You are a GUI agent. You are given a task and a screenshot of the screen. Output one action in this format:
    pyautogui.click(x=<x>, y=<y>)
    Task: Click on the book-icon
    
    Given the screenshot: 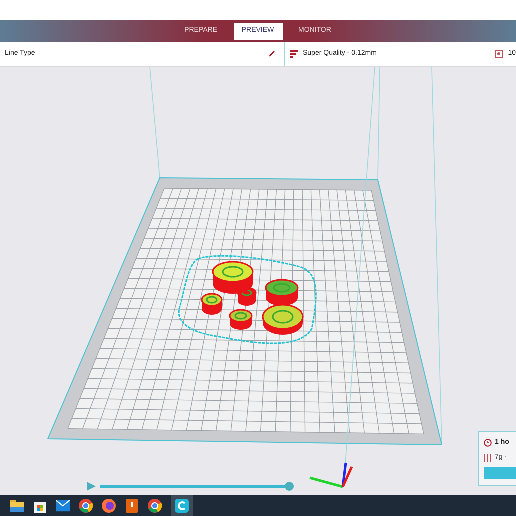 What is the action you would take?
    pyautogui.click(x=132, y=505)
    